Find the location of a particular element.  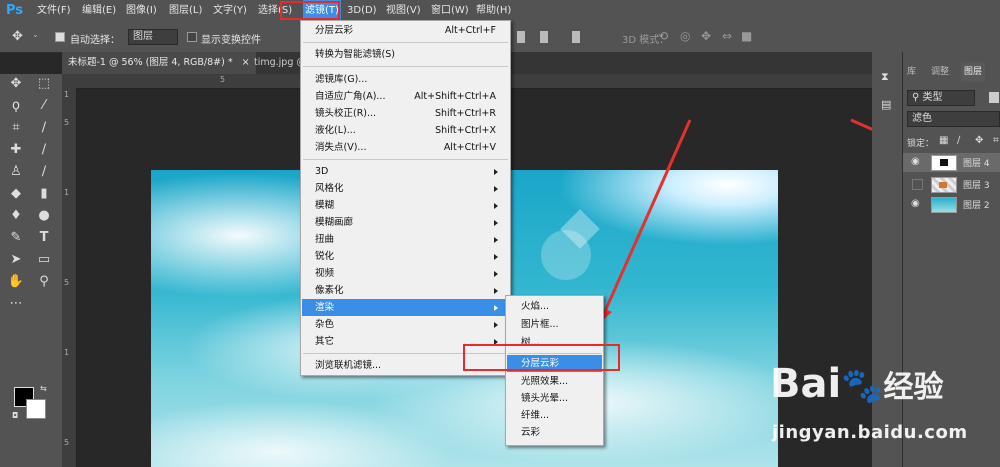

blend-mode-dropdown: 滤色 is located at coordinates (953, 119).